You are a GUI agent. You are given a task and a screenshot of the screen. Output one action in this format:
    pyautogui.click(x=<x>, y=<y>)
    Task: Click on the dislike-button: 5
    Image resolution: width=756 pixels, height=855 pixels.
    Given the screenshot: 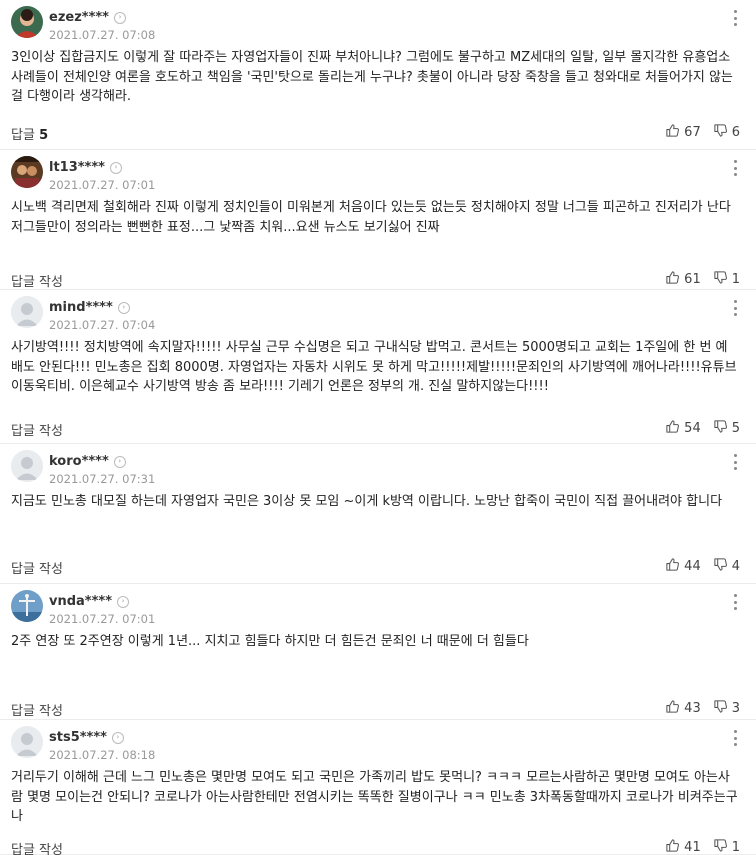 What is the action you would take?
    pyautogui.click(x=726, y=428)
    